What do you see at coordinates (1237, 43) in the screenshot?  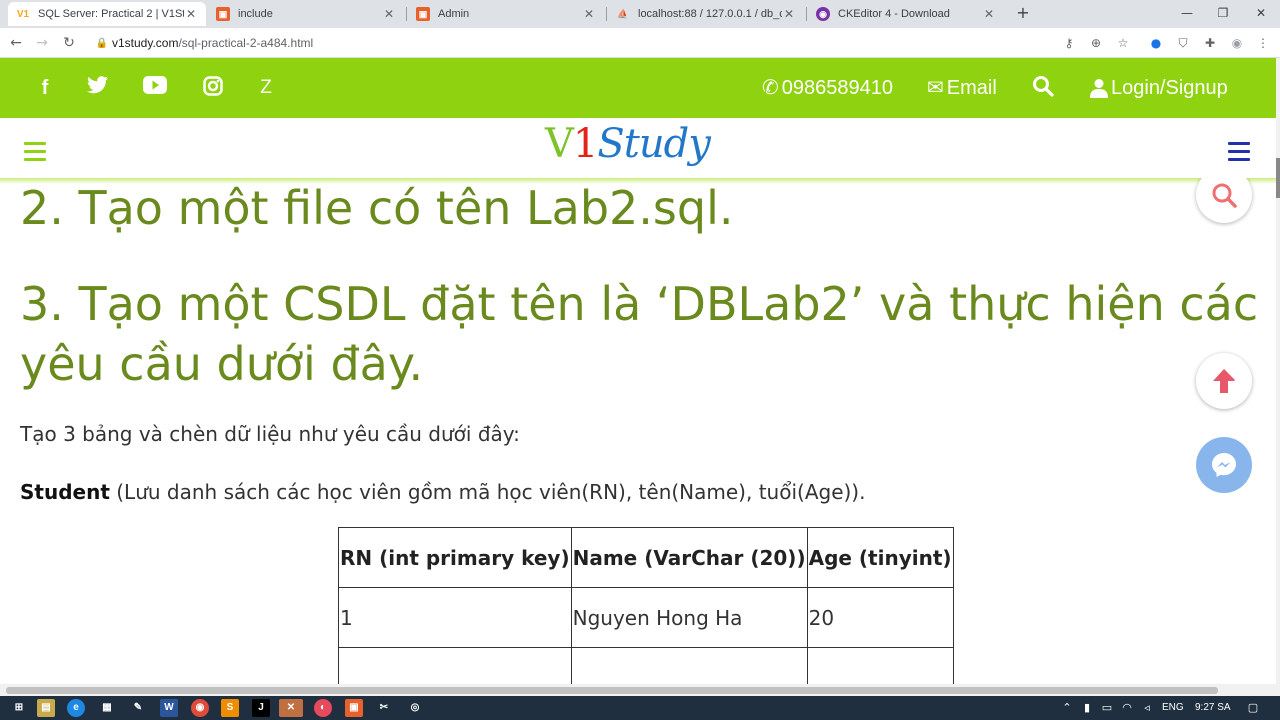 I see `profile-avatar-icon: ◉` at bounding box center [1237, 43].